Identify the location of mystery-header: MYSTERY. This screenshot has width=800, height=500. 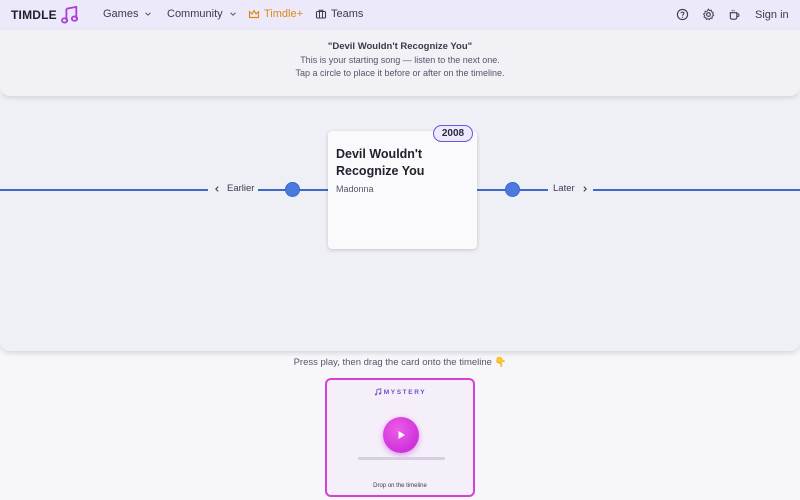
(400, 392).